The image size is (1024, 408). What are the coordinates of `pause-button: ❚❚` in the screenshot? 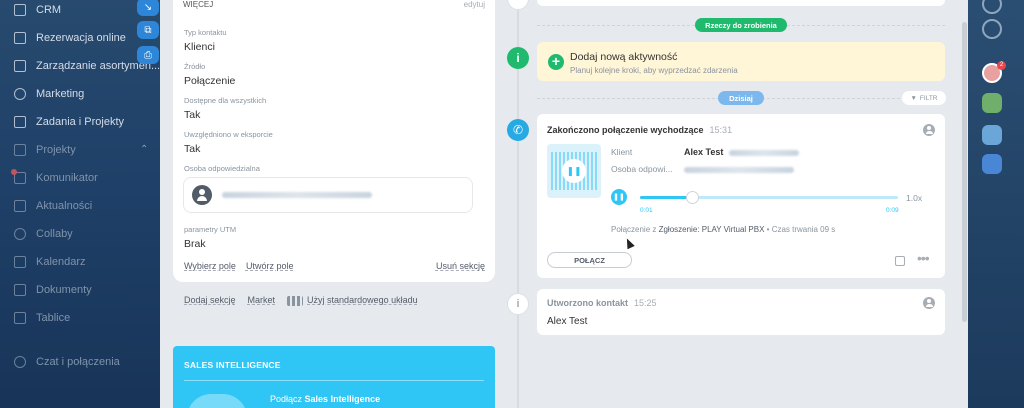 It's located at (619, 197).